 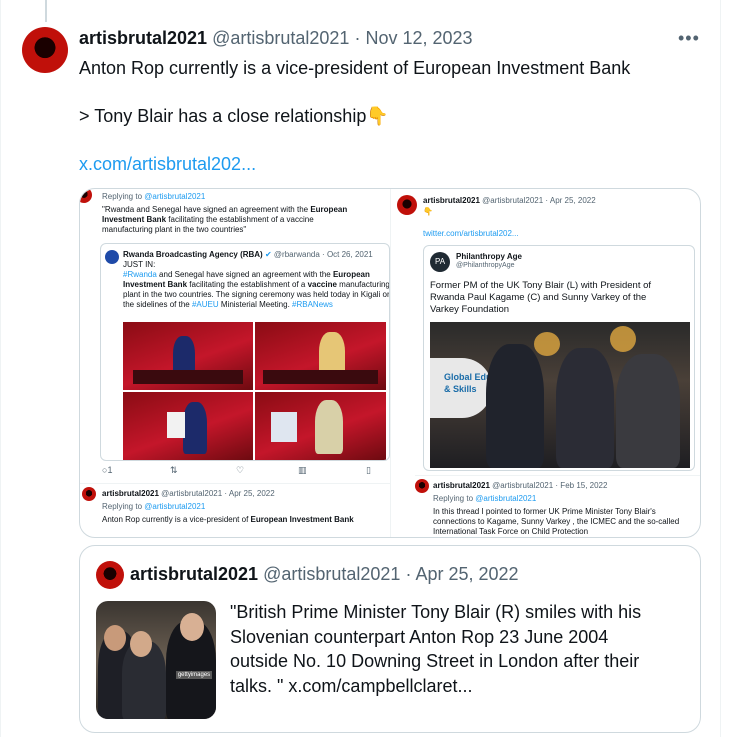 I want to click on person-blair, so click(x=515, y=406).